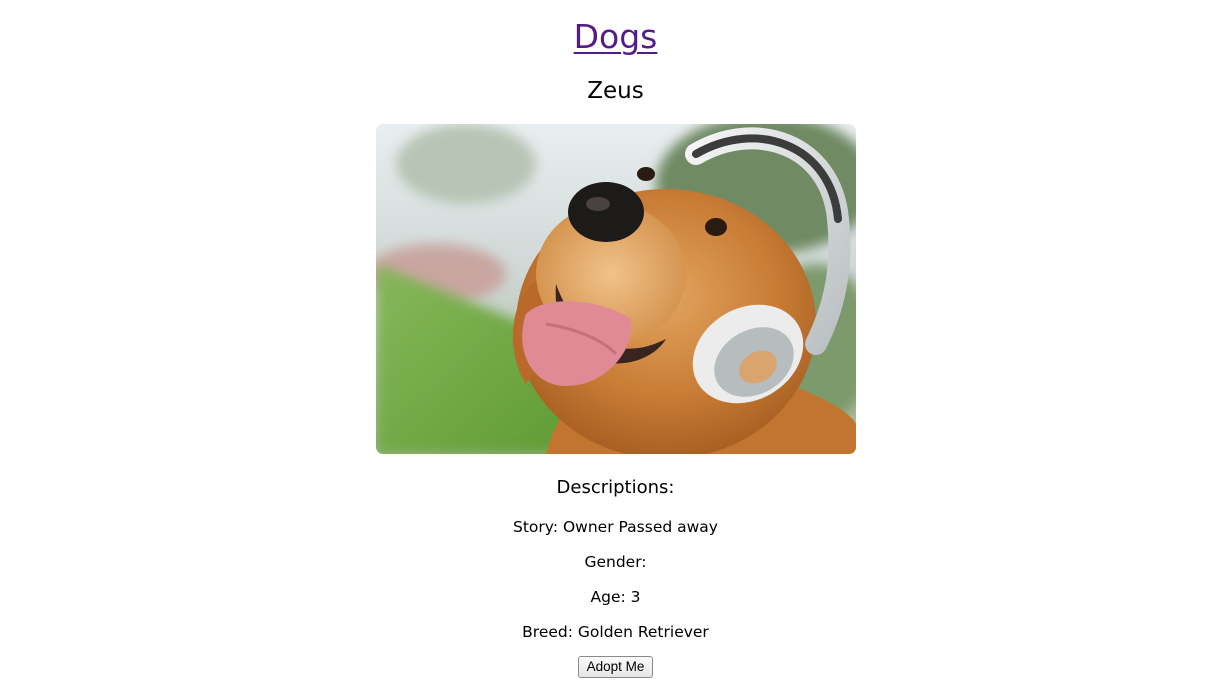 The image size is (1231, 695). I want to click on story-text: Story: Owner Passed away, so click(615, 527).